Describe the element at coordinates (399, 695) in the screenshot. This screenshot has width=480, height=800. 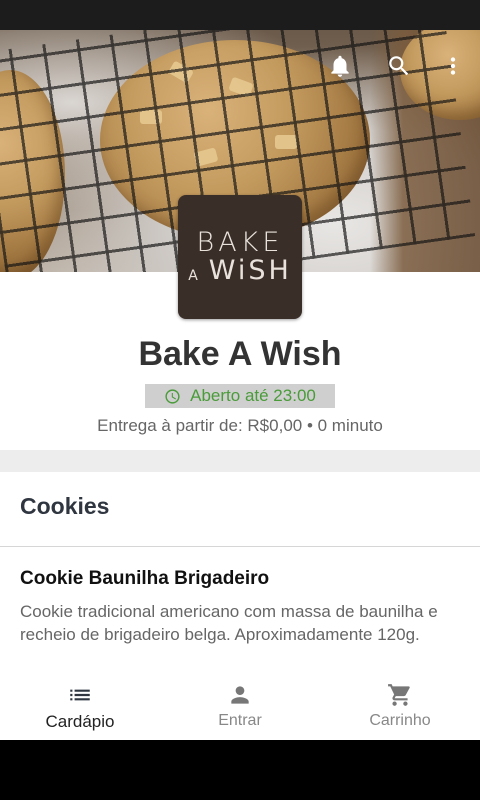
I see `cart-icon` at that location.